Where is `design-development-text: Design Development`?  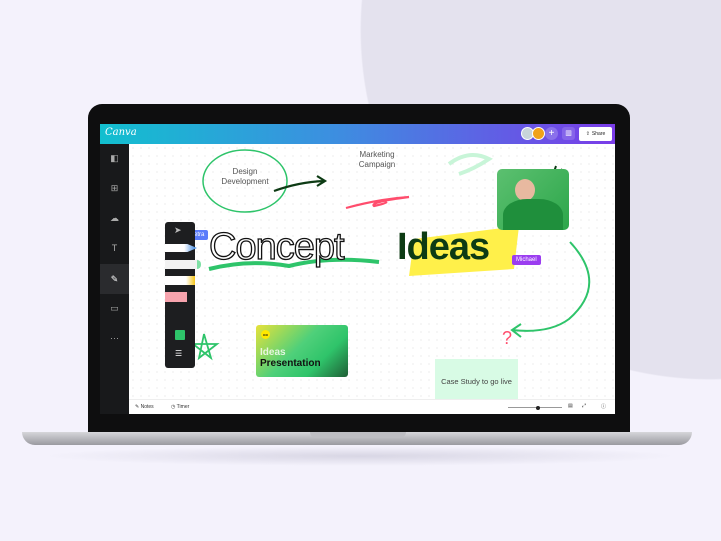
design-development-text: Design Development is located at coordinates (245, 177).